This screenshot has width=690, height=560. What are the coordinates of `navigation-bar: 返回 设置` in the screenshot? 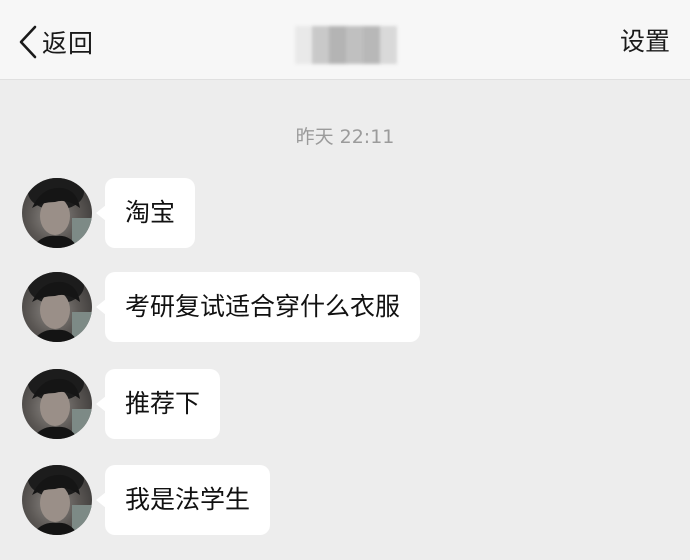 It's located at (345, 40).